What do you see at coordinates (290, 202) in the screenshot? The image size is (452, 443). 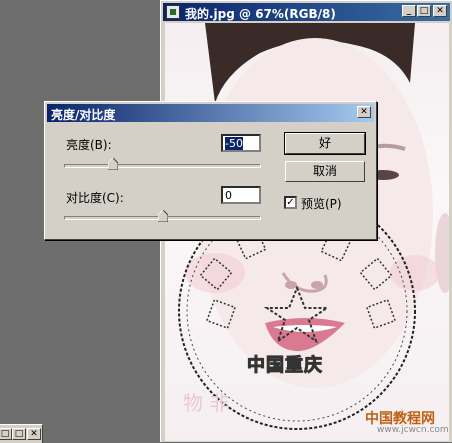 I see `preview-checkbox: ✓` at bounding box center [290, 202].